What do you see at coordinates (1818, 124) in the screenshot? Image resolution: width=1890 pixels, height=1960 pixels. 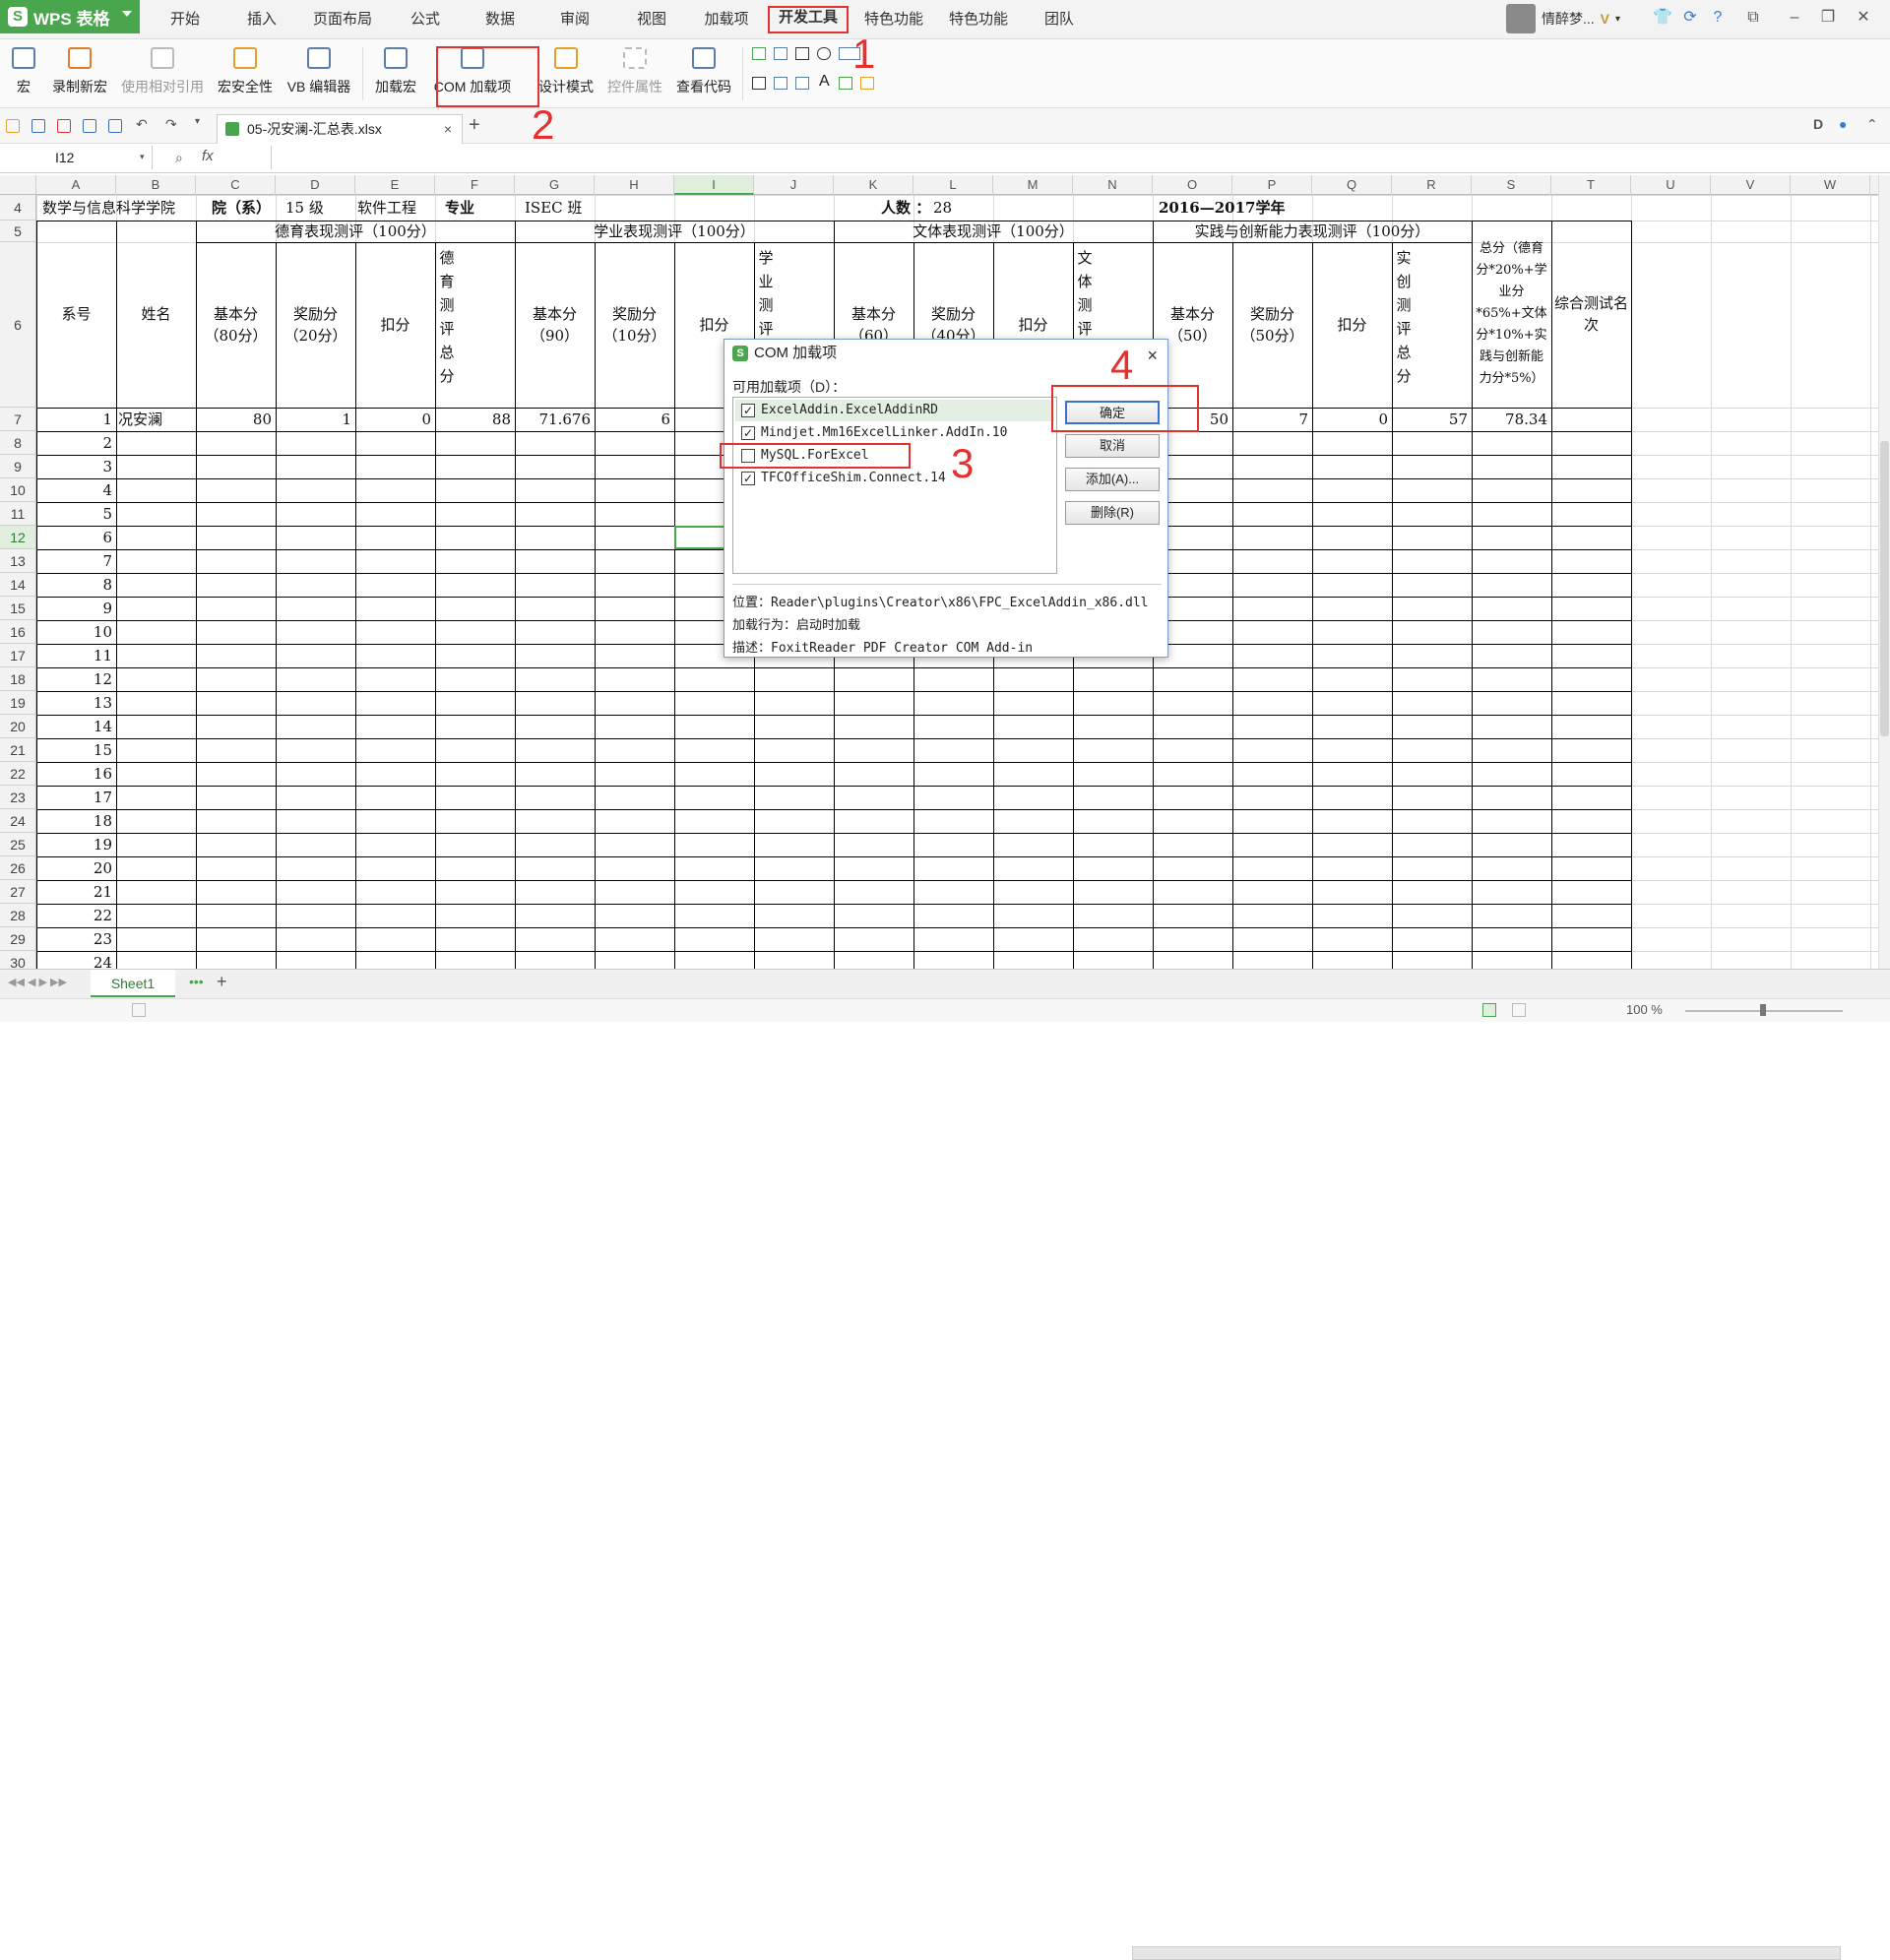 I see `document-icon: D` at bounding box center [1818, 124].